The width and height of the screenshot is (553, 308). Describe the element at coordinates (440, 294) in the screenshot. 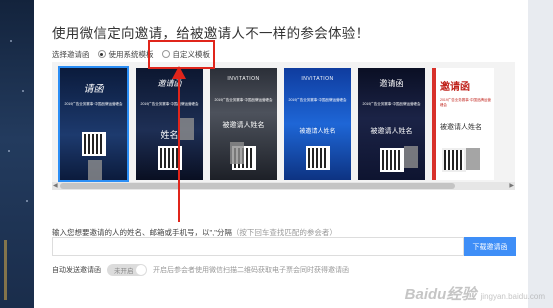

I see `watermark-text: Baidu经验` at that location.